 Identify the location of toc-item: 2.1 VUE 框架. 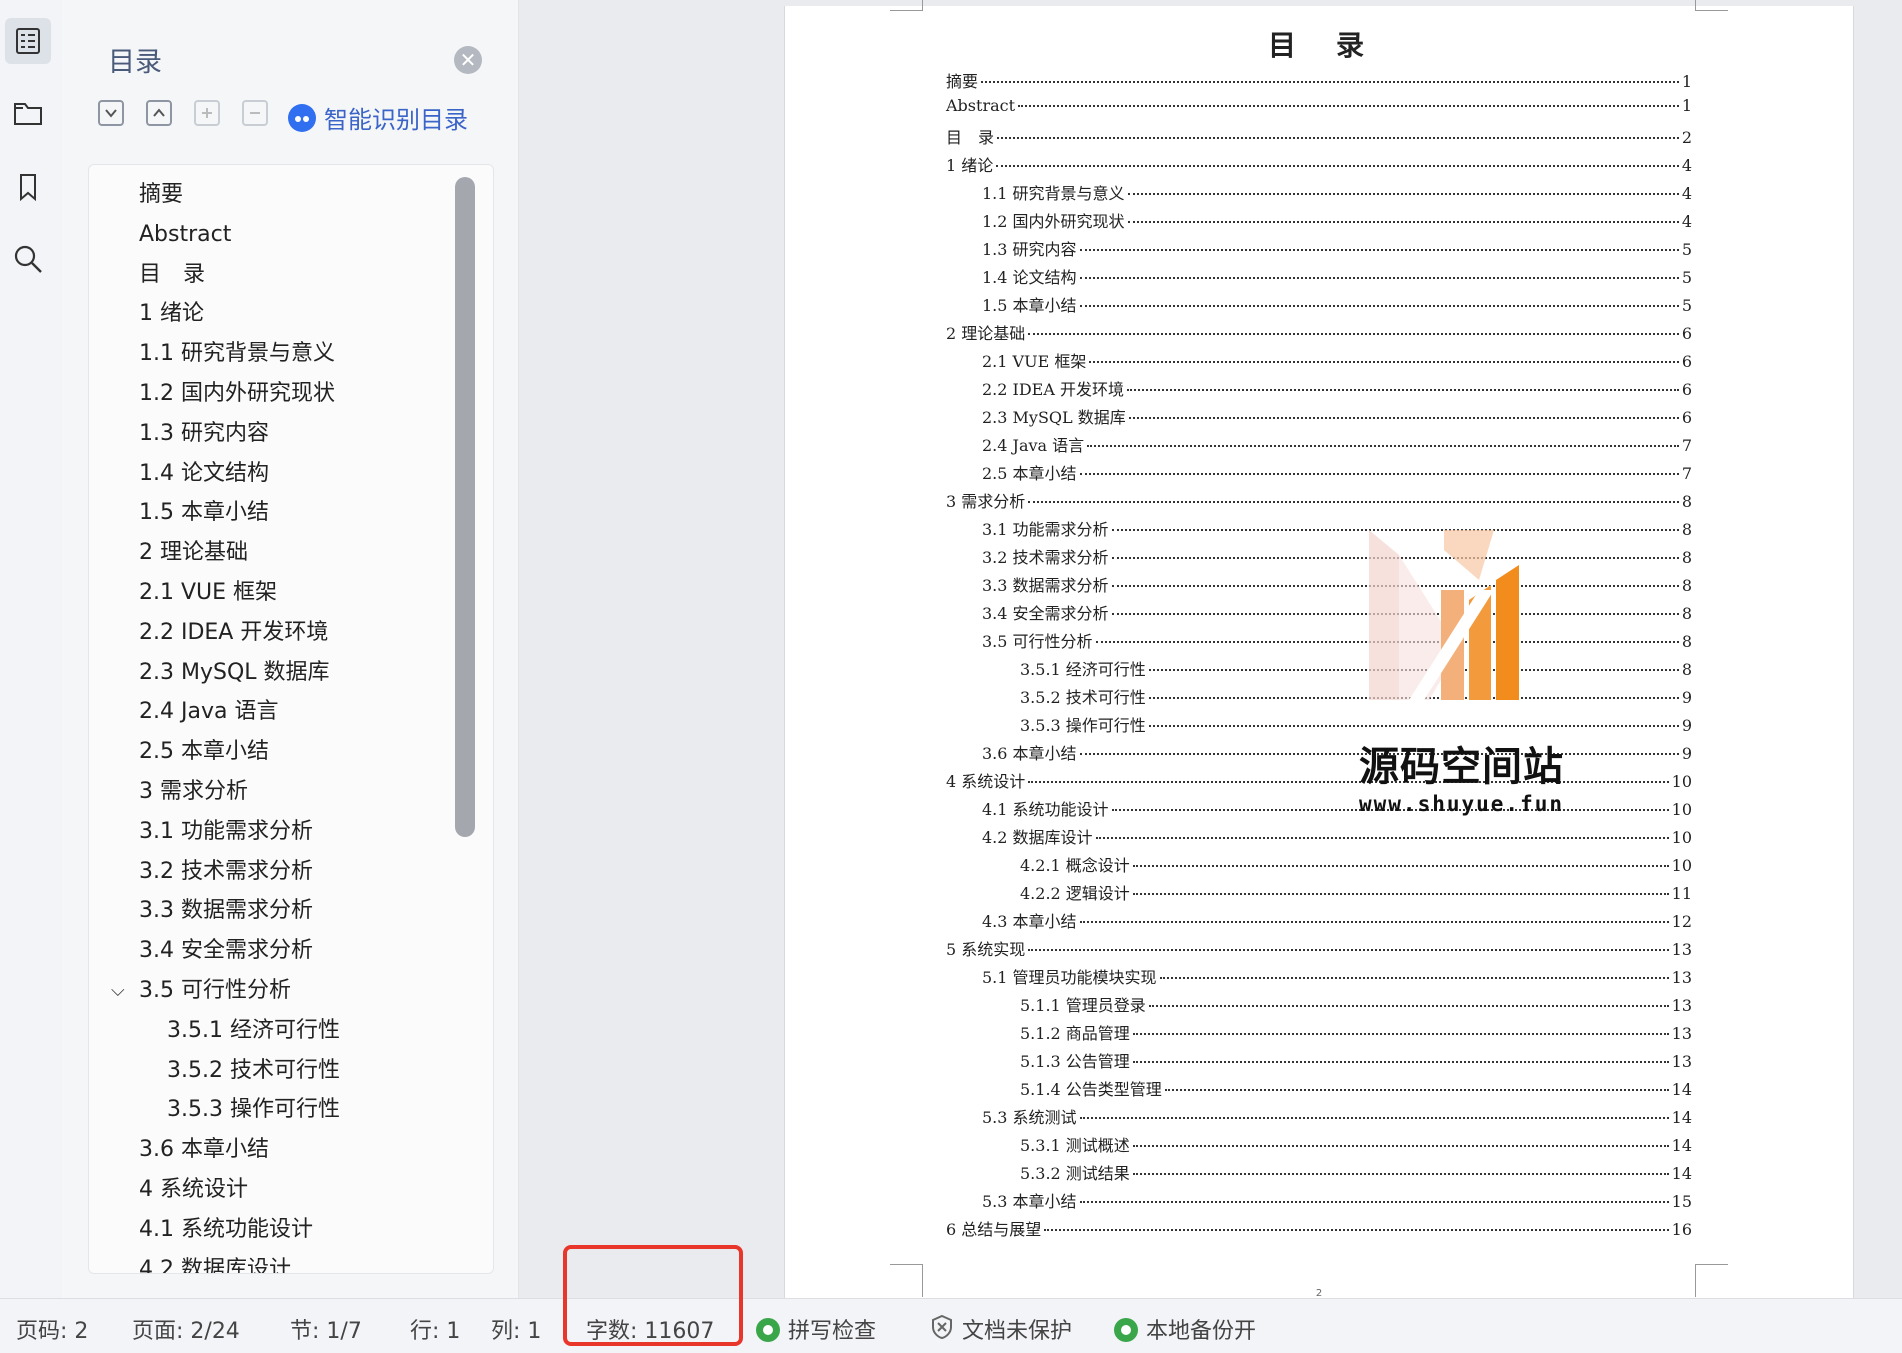
(269, 593).